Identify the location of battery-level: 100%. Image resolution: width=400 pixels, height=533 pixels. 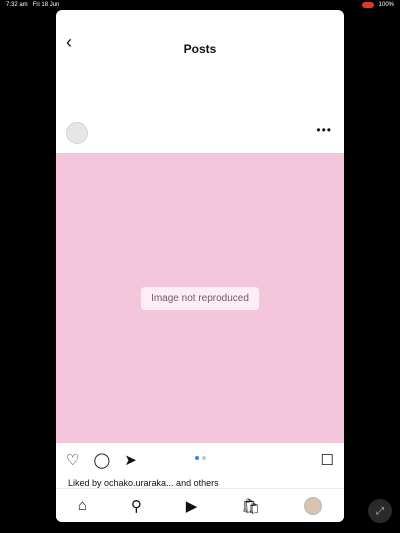
(386, 5).